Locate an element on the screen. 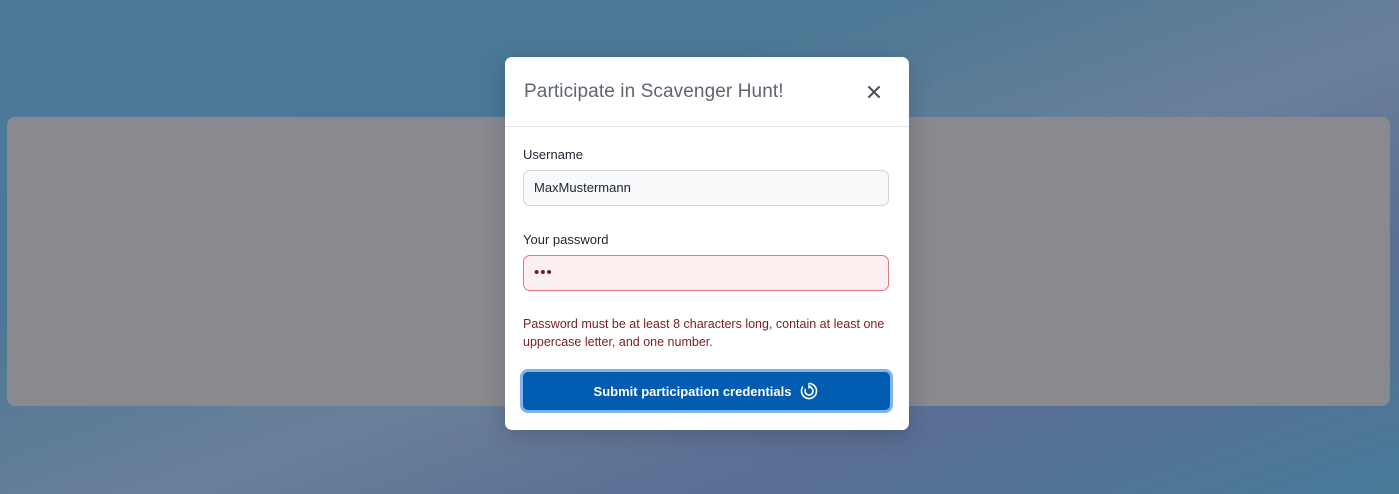 The image size is (1399, 494). dialog-title: Participate in Scavenger Hunt! is located at coordinates (654, 91).